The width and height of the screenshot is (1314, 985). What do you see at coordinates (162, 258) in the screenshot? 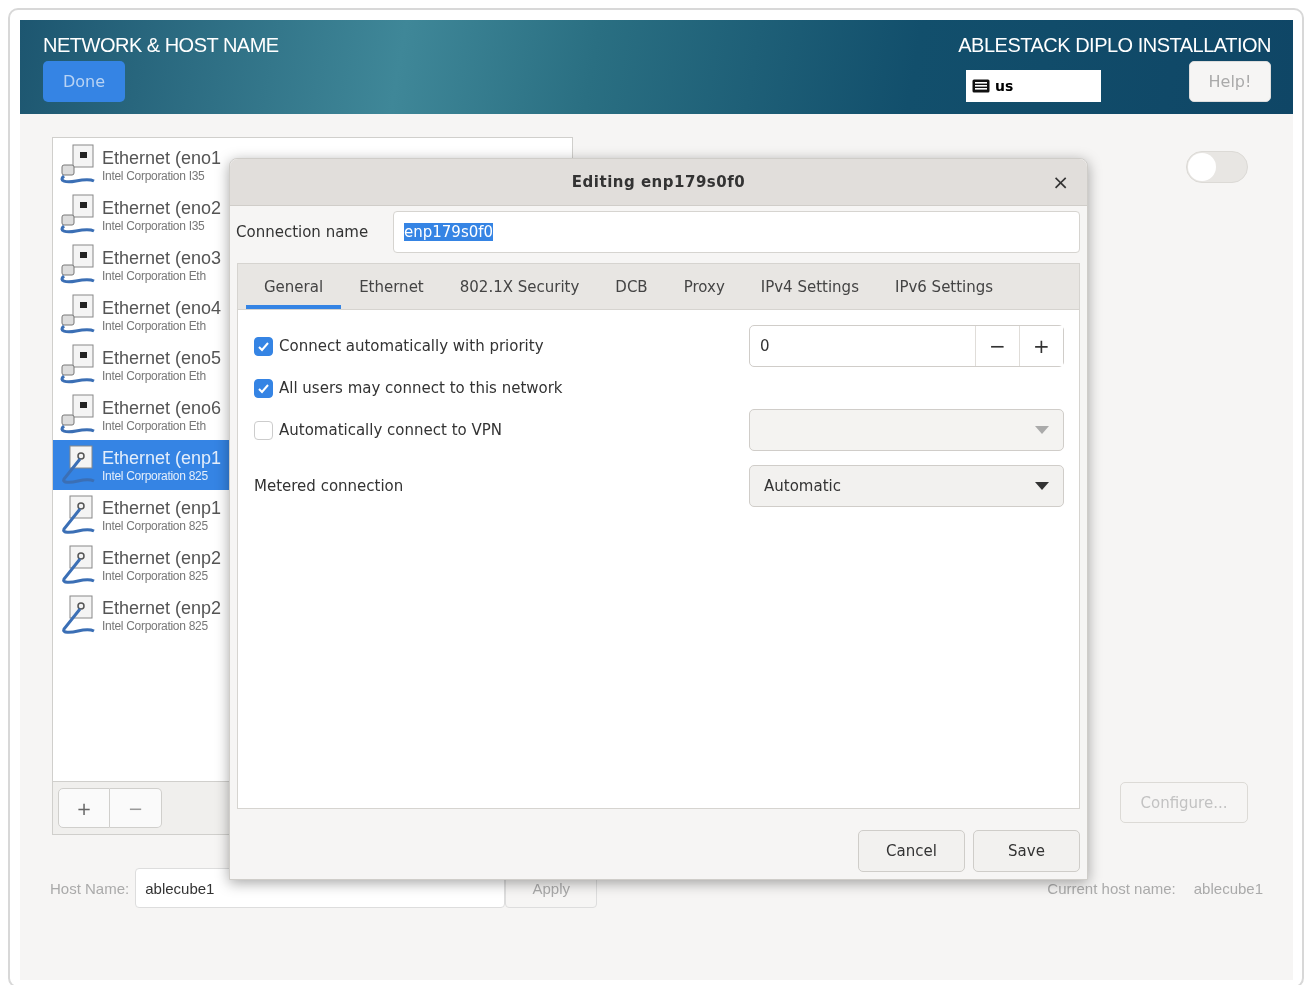
I see `connection-name: Ethernet (eno3` at bounding box center [162, 258].